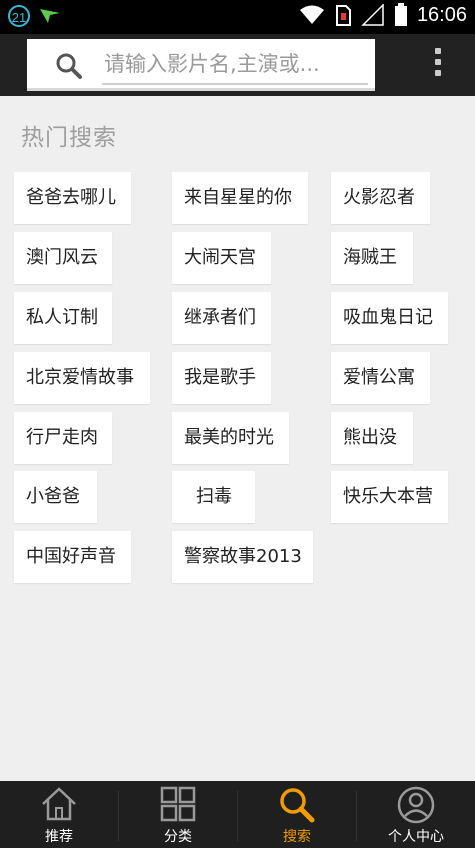 The width and height of the screenshot is (475, 848). What do you see at coordinates (372, 15) in the screenshot?
I see `signal-icon` at bounding box center [372, 15].